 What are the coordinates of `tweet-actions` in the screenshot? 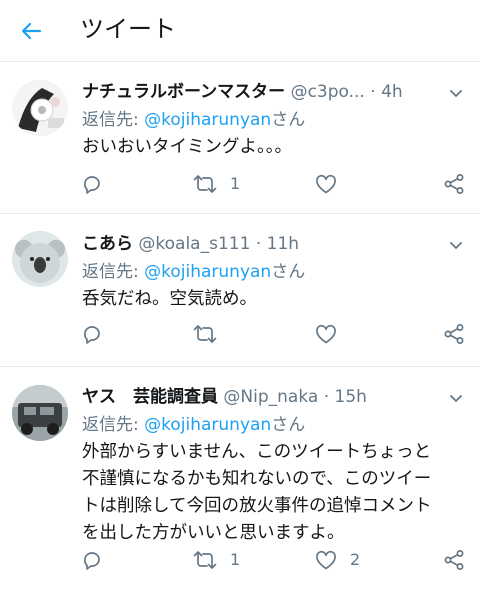 It's located at (273, 334).